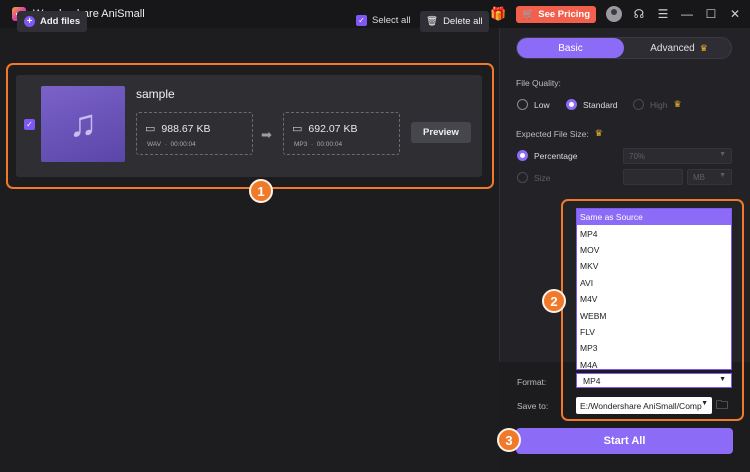 This screenshot has width=750, height=472. I want to click on quality-standard-label: Standard, so click(600, 104).